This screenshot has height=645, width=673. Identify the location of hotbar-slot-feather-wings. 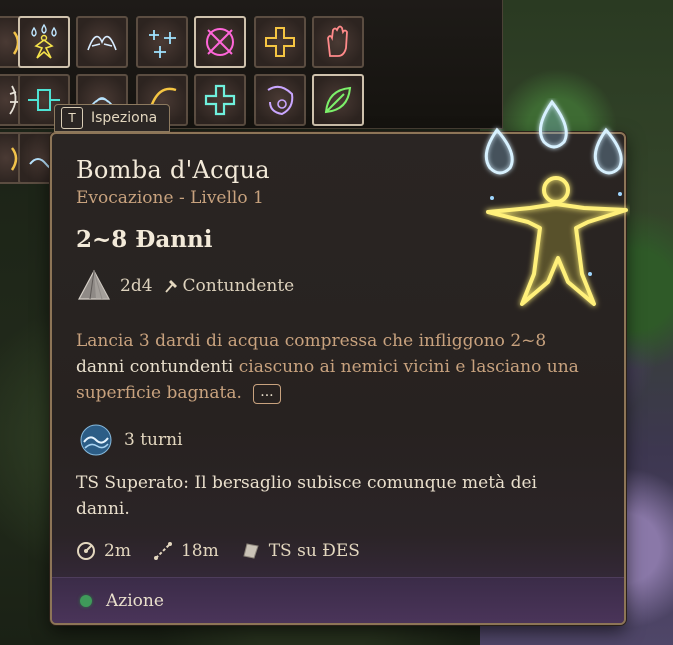
(102, 42).